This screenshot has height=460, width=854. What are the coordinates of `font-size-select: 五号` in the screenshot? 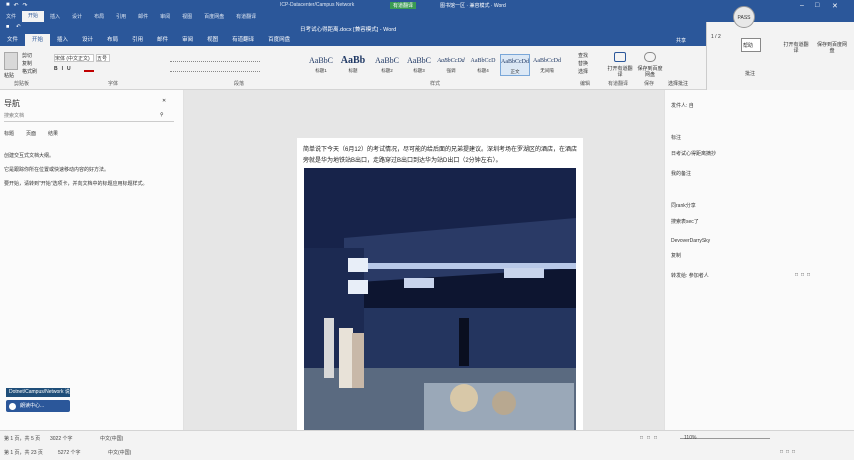 It's located at (103, 58).